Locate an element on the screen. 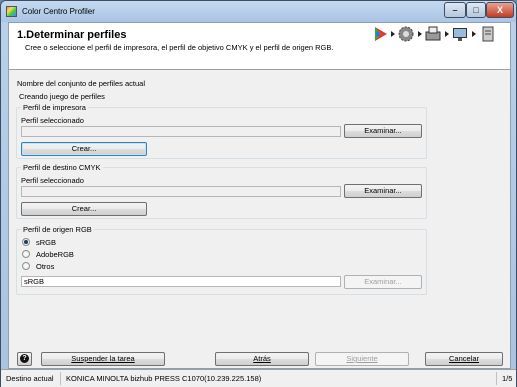 The height and width of the screenshot is (387, 517). profile-set-label: Nombre del conjunto de perfiles actual is located at coordinates (81, 83).